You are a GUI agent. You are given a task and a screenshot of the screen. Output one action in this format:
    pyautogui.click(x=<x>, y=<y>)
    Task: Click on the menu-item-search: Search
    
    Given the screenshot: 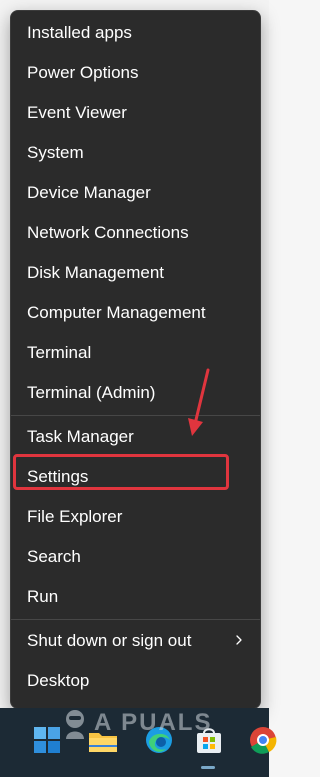 What is the action you would take?
    pyautogui.click(x=135, y=557)
    